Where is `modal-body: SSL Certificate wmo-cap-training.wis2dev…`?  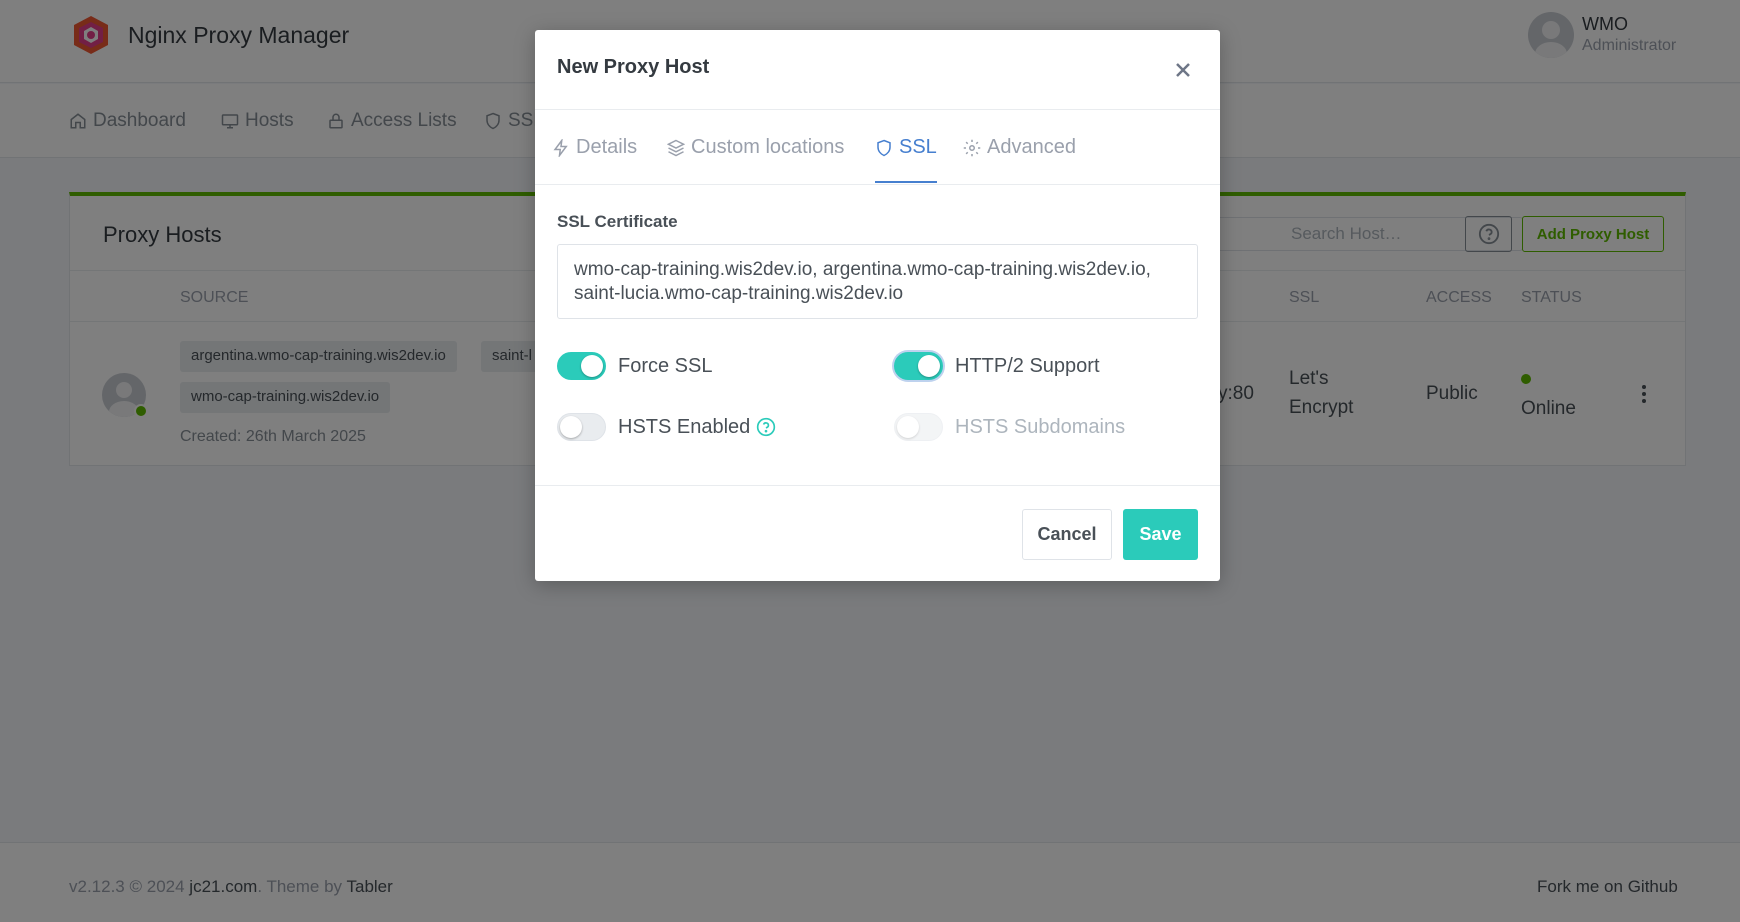 modal-body: SSL Certificate wmo-cap-training.wis2dev… is located at coordinates (877, 335).